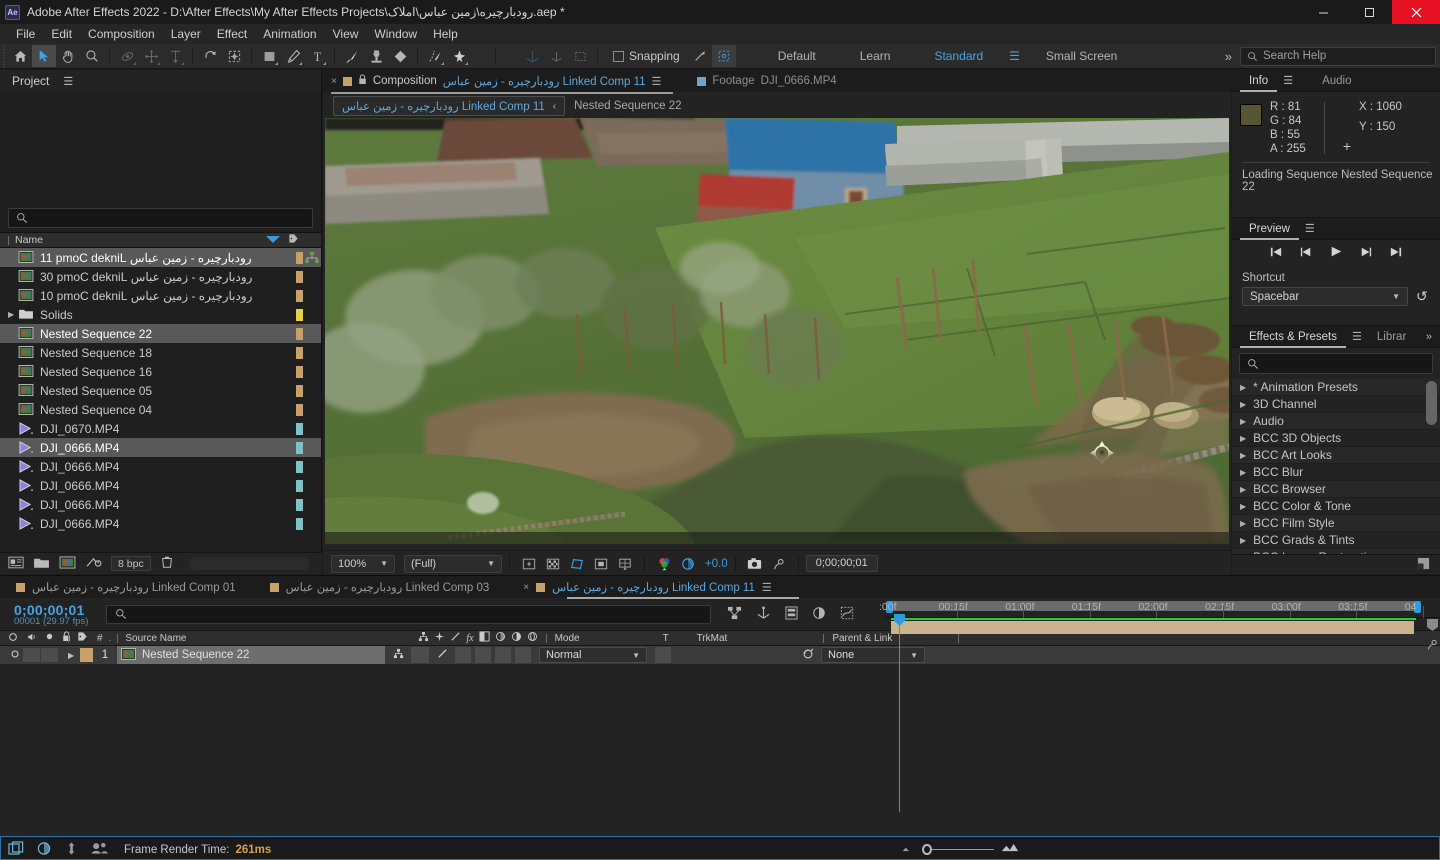  Describe the element at coordinates (95, 638) in the screenshot. I see `column-index-label: #` at that location.